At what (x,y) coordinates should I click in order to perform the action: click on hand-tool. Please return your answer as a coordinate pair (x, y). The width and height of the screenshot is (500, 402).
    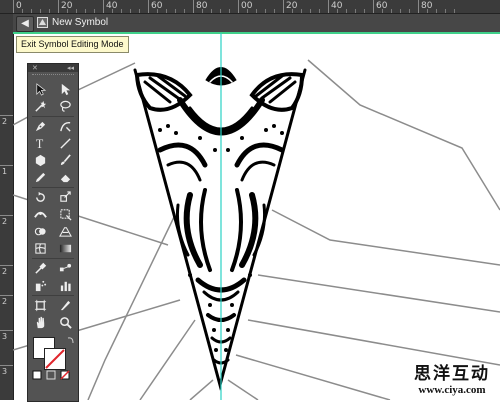
    Looking at the image, I should click on (41, 323).